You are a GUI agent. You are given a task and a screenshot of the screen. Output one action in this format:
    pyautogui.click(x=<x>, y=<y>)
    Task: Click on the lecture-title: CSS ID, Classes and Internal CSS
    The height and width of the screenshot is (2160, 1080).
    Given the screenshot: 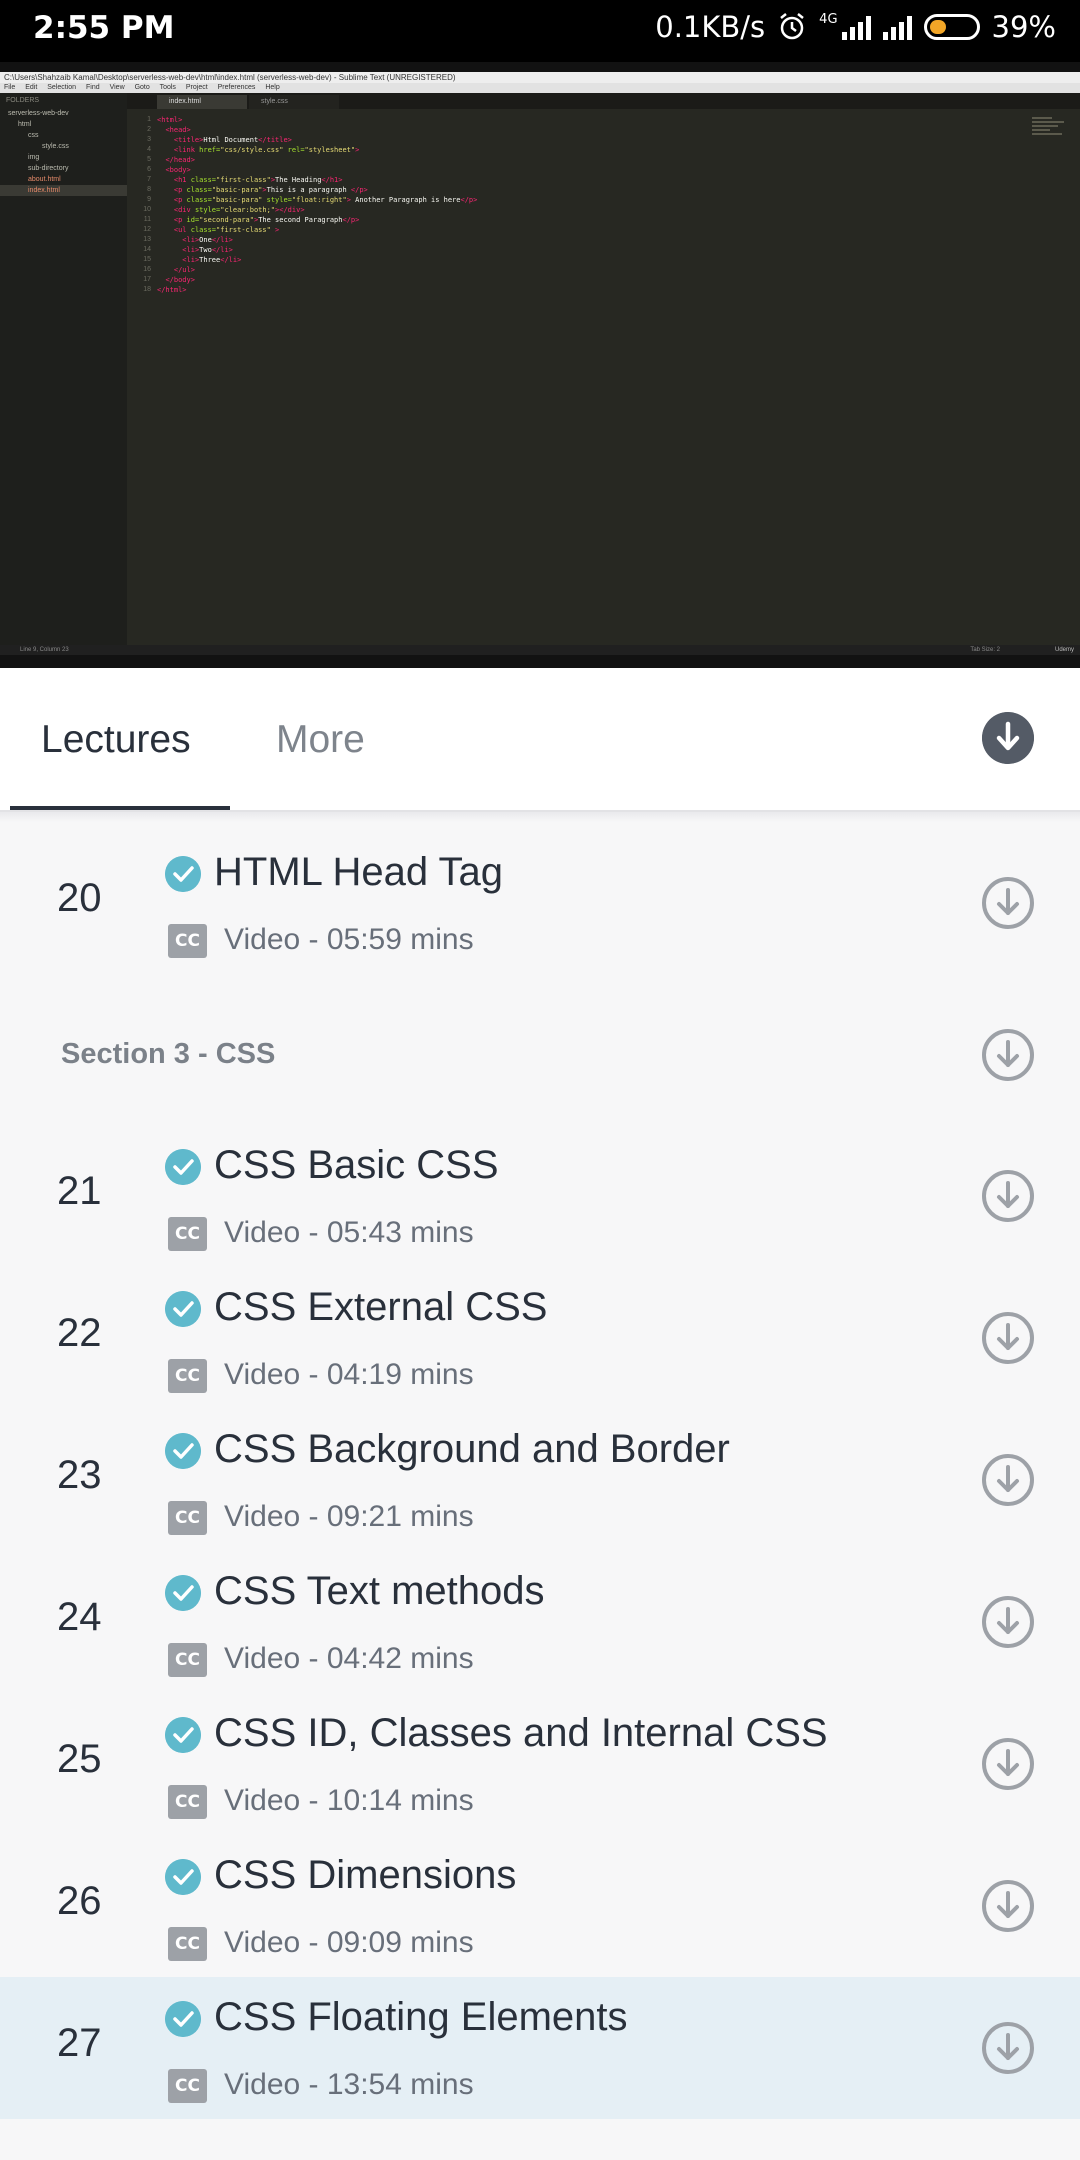 What is the action you would take?
    pyautogui.click(x=521, y=1733)
    